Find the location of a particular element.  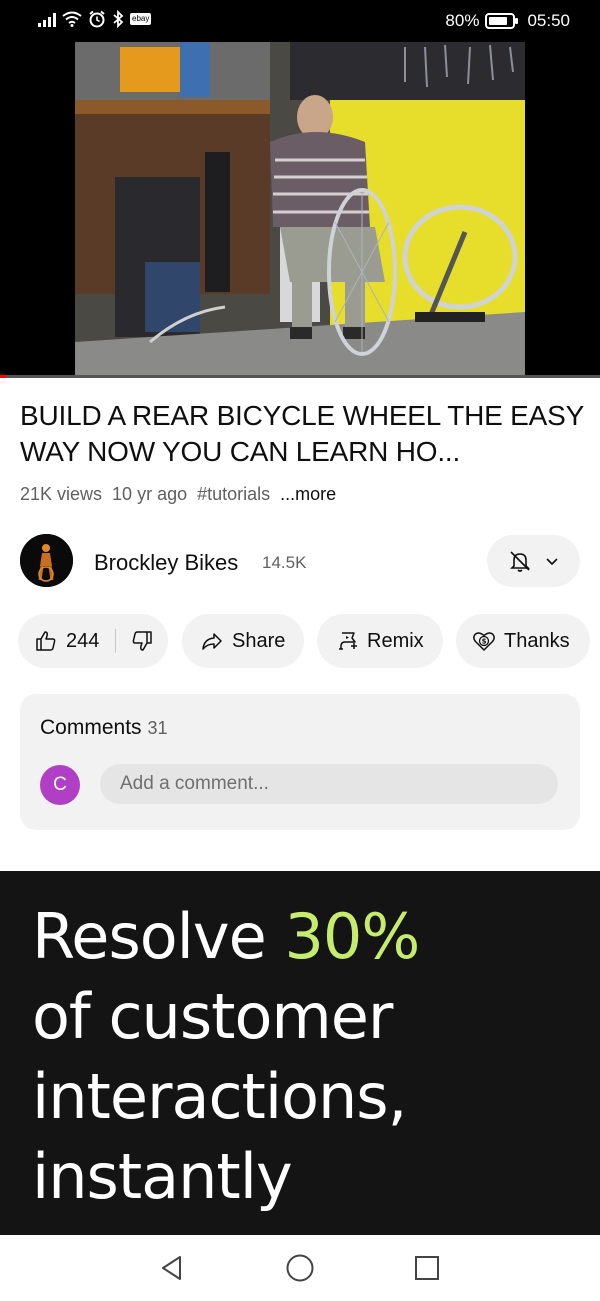

subscriber-count: 14.5K is located at coordinates (284, 562).